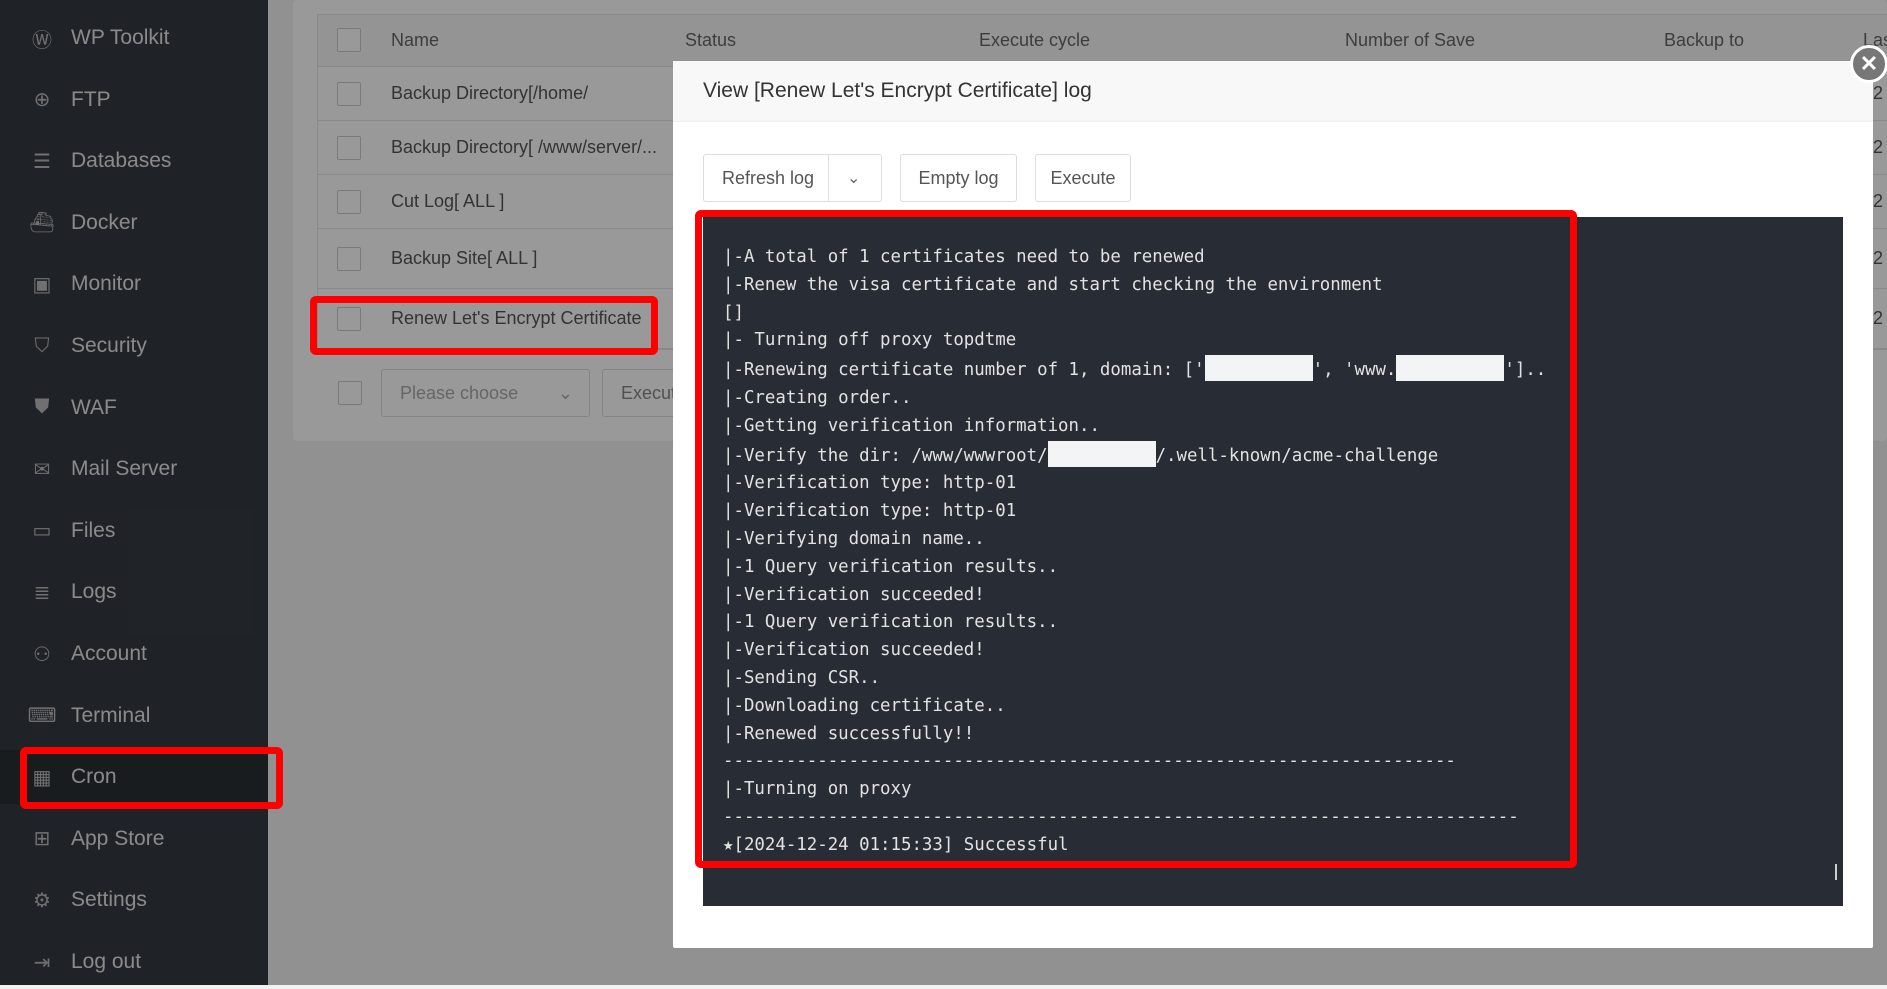 This screenshot has width=1887, height=989. Describe the element at coordinates (828, 178) in the screenshot. I see `divider` at that location.